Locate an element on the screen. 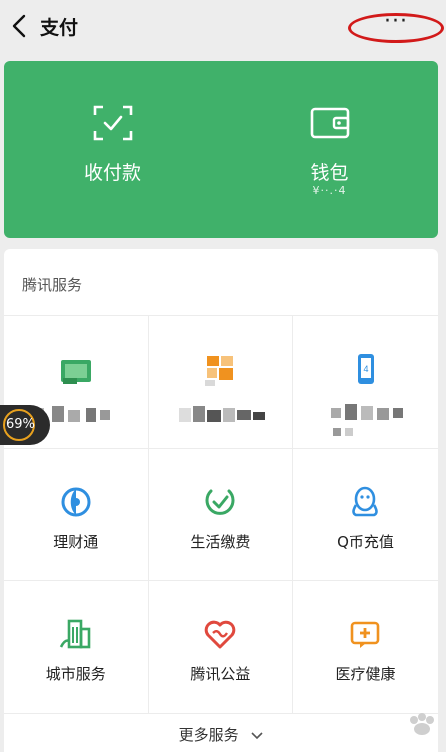  receive-pay-button: 收付款 is located at coordinates (112, 149).